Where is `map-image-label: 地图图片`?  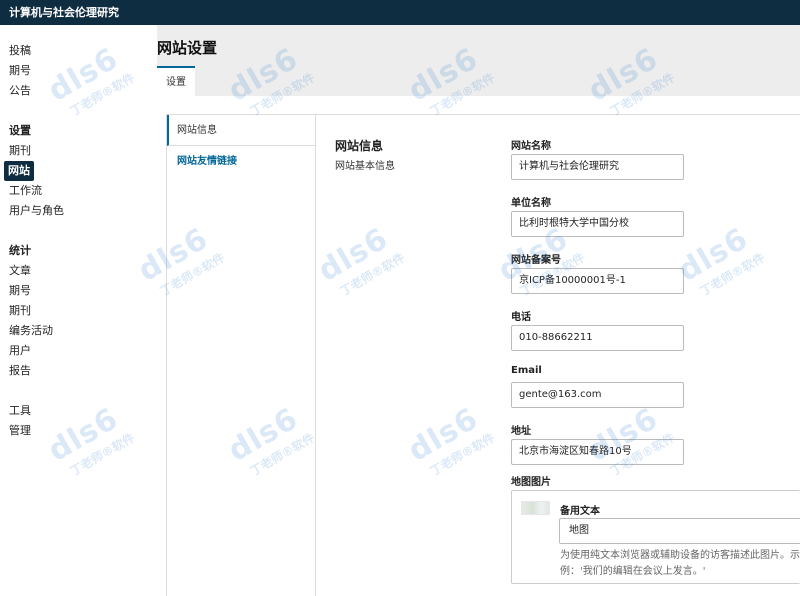 map-image-label: 地图图片 is located at coordinates (531, 482).